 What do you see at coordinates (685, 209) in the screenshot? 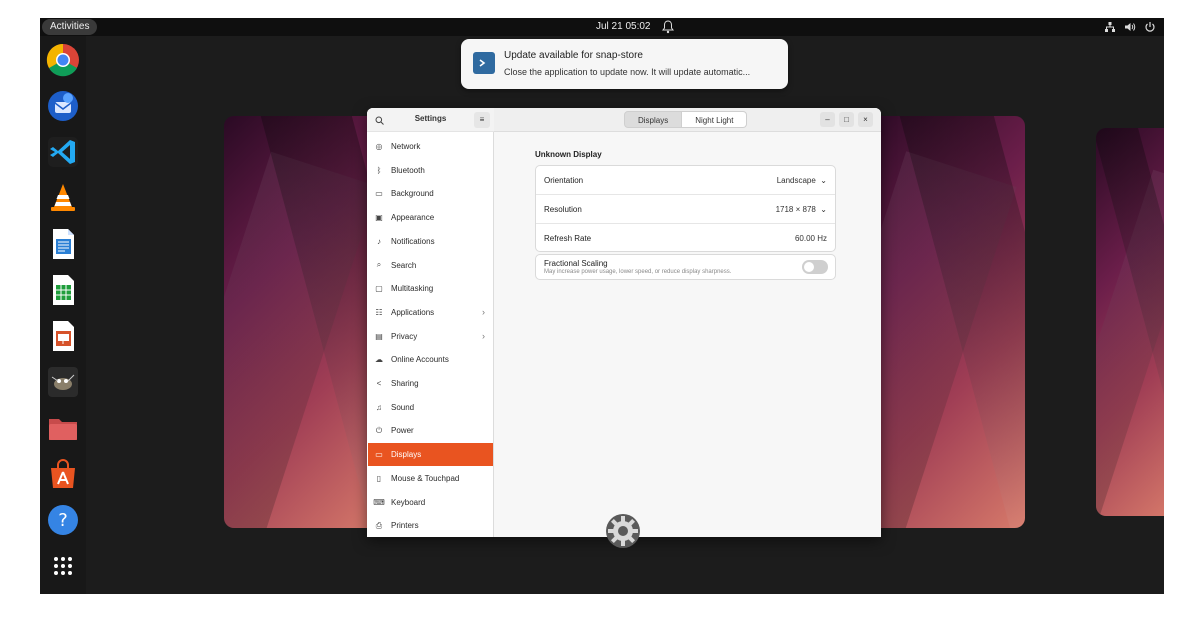
I see `resolution-row: Resolution 1718 × 878 ⌄` at bounding box center [685, 209].